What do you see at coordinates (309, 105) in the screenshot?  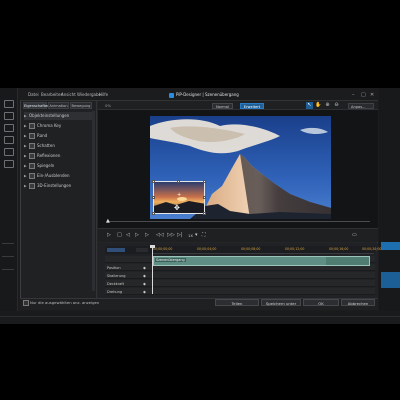 I see `pointer-icon: ↖` at bounding box center [309, 105].